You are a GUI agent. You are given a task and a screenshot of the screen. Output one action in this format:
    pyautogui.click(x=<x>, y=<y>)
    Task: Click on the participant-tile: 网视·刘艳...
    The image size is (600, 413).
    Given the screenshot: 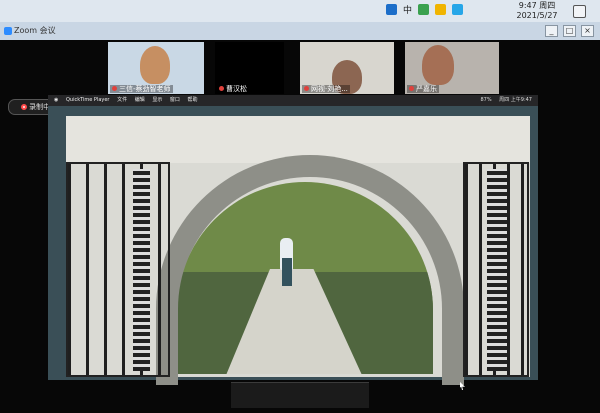 What is the action you would take?
    pyautogui.click(x=347, y=68)
    